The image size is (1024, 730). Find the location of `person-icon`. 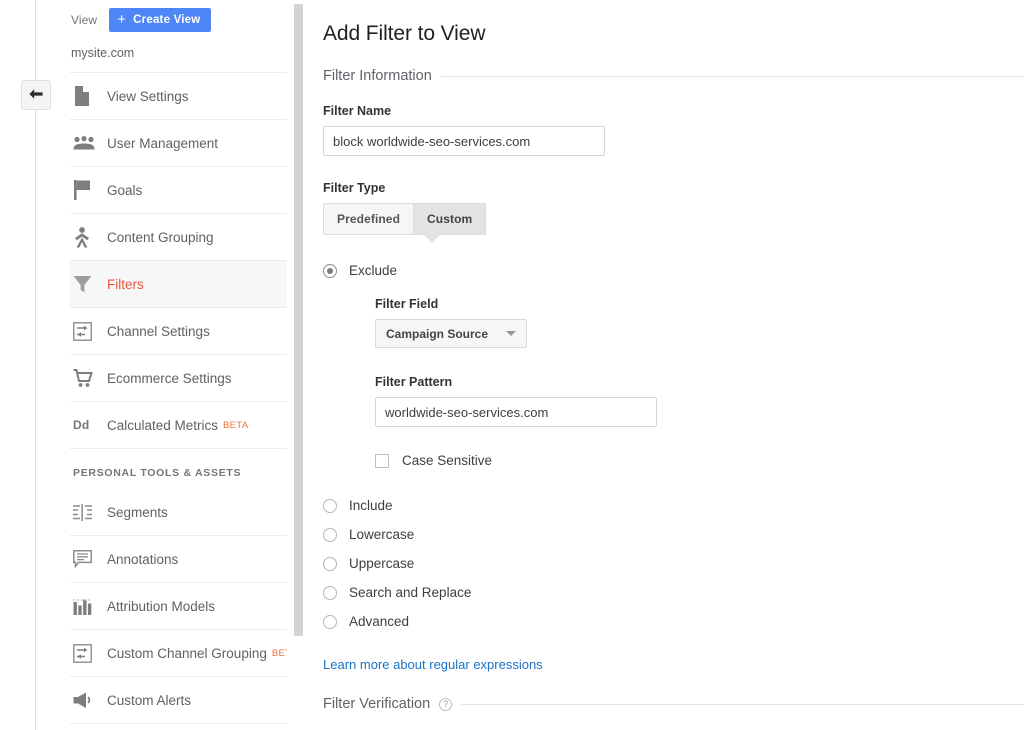

person-icon is located at coordinates (90, 237).